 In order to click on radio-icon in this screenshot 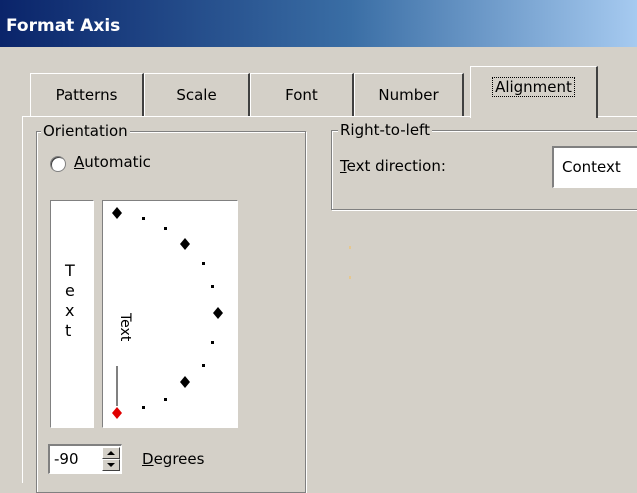, I will do `click(58, 164)`.